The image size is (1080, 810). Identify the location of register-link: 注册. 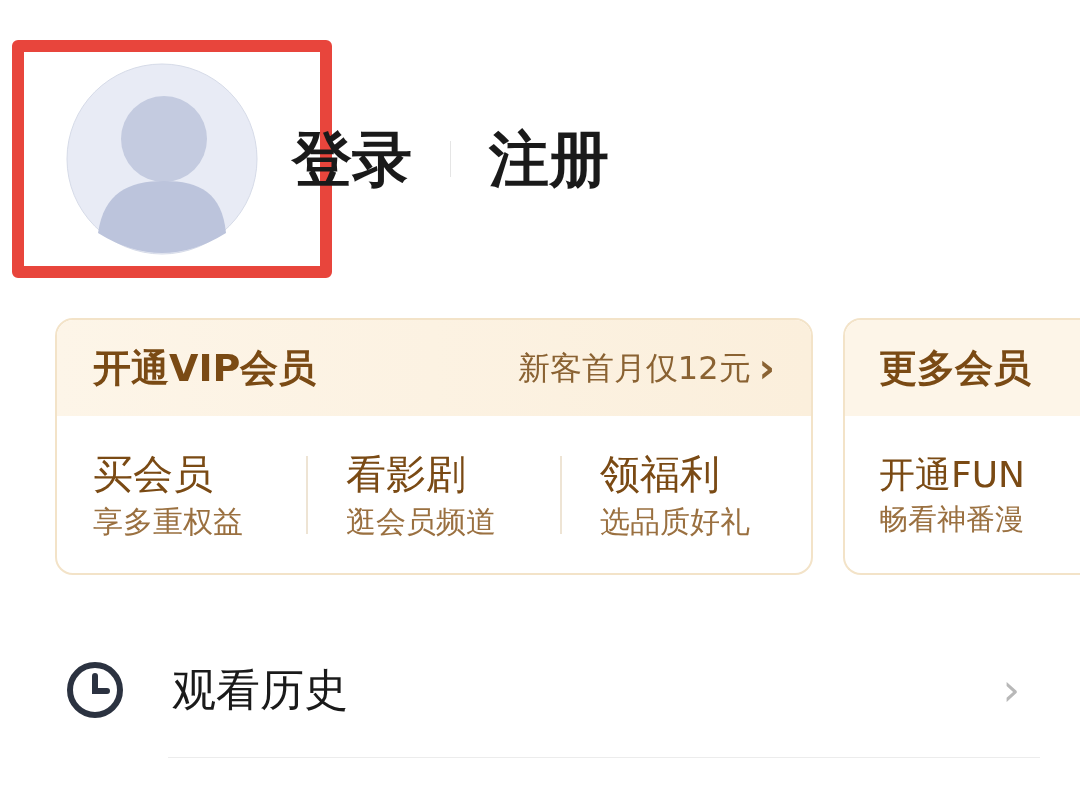
(549, 159).